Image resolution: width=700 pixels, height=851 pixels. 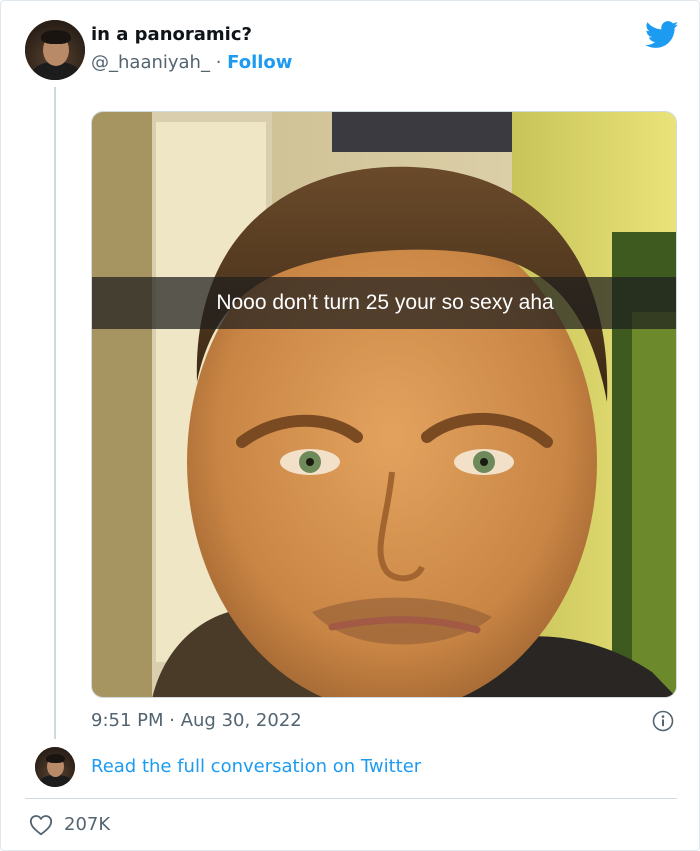 I want to click on thread-connector-line, so click(x=55, y=413).